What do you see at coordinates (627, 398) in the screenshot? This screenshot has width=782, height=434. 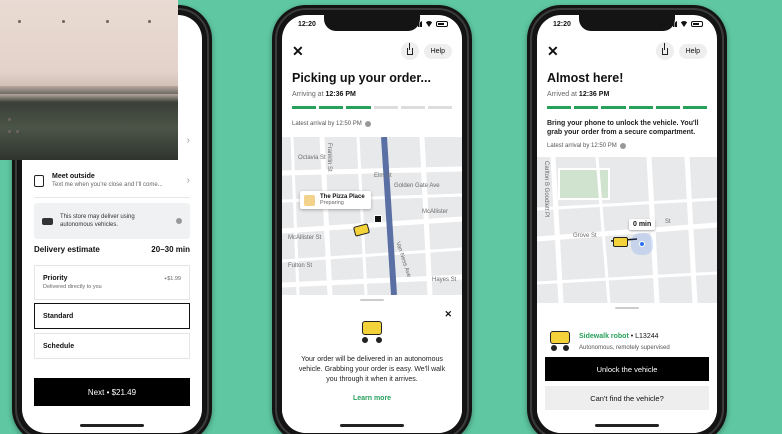 I see `cant-find-vehicle-button: Can't find the vehicle?` at bounding box center [627, 398].